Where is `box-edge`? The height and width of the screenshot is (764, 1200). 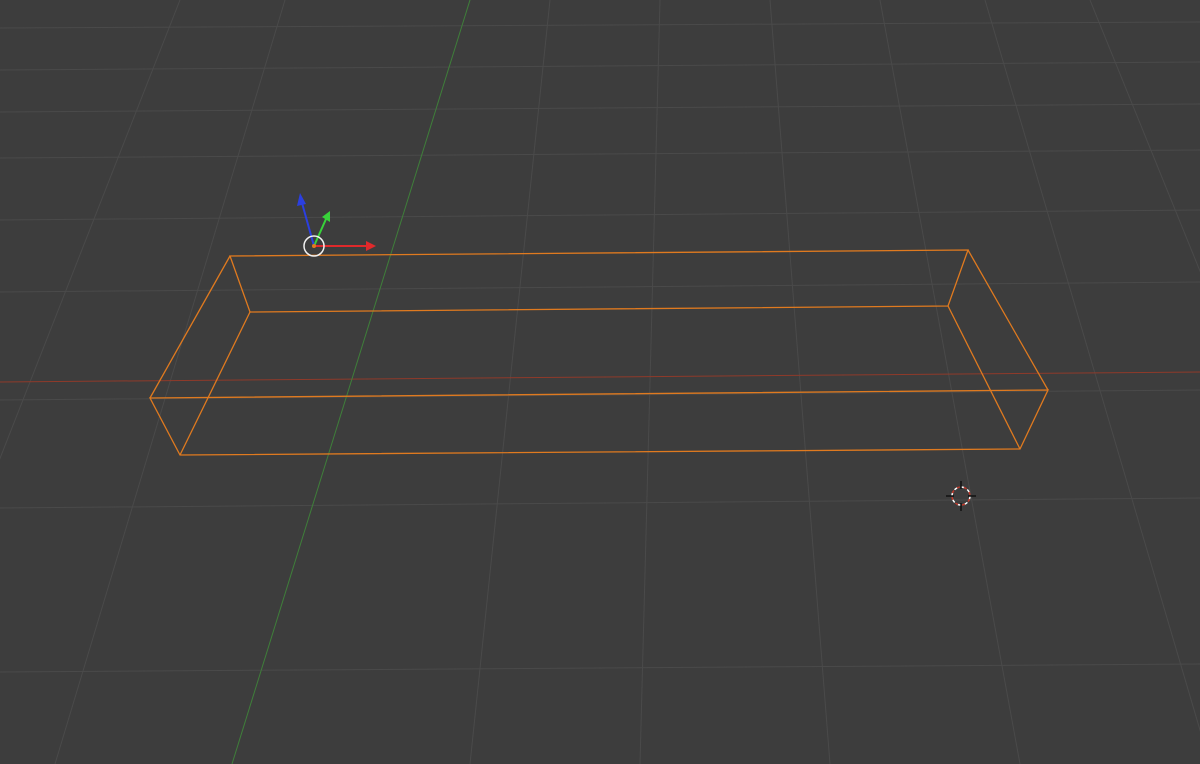 box-edge is located at coordinates (215, 383).